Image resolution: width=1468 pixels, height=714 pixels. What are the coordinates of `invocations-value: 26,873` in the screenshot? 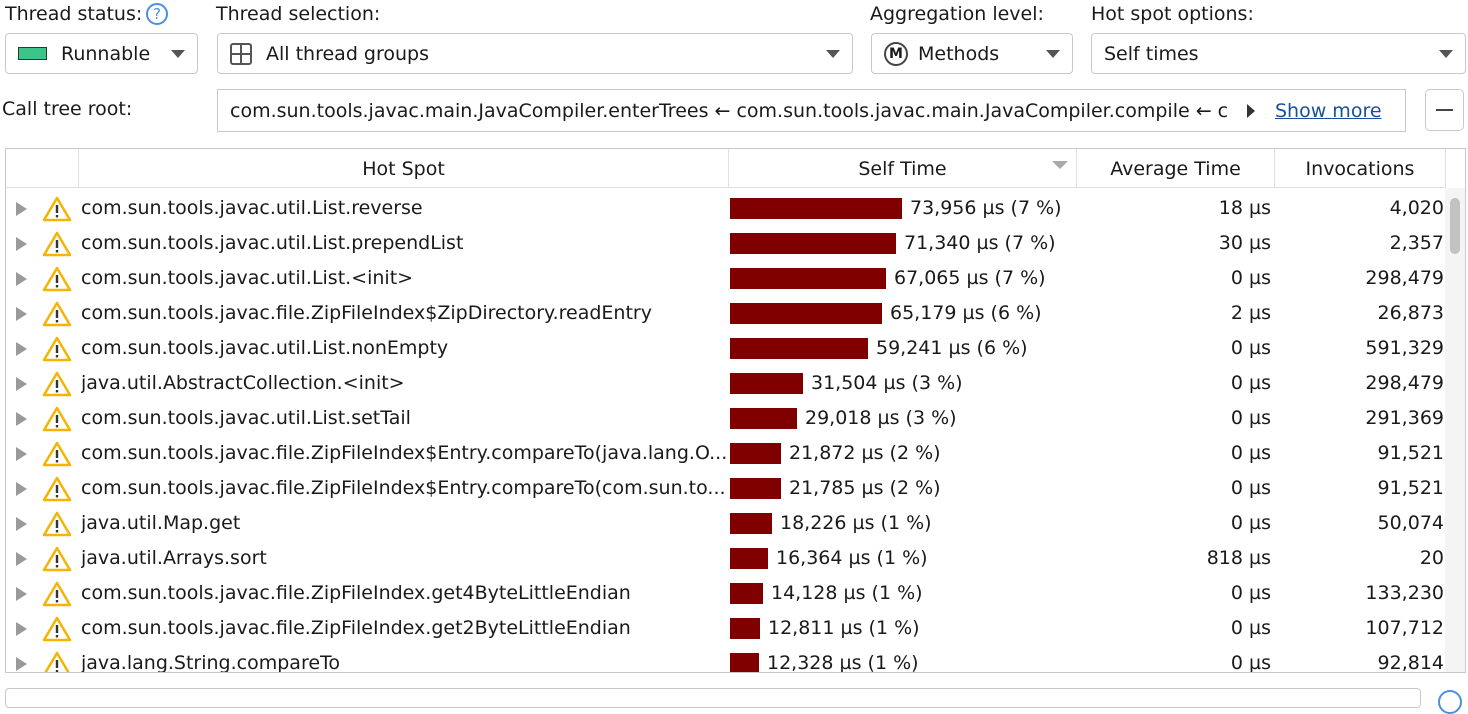 It's located at (1410, 313).